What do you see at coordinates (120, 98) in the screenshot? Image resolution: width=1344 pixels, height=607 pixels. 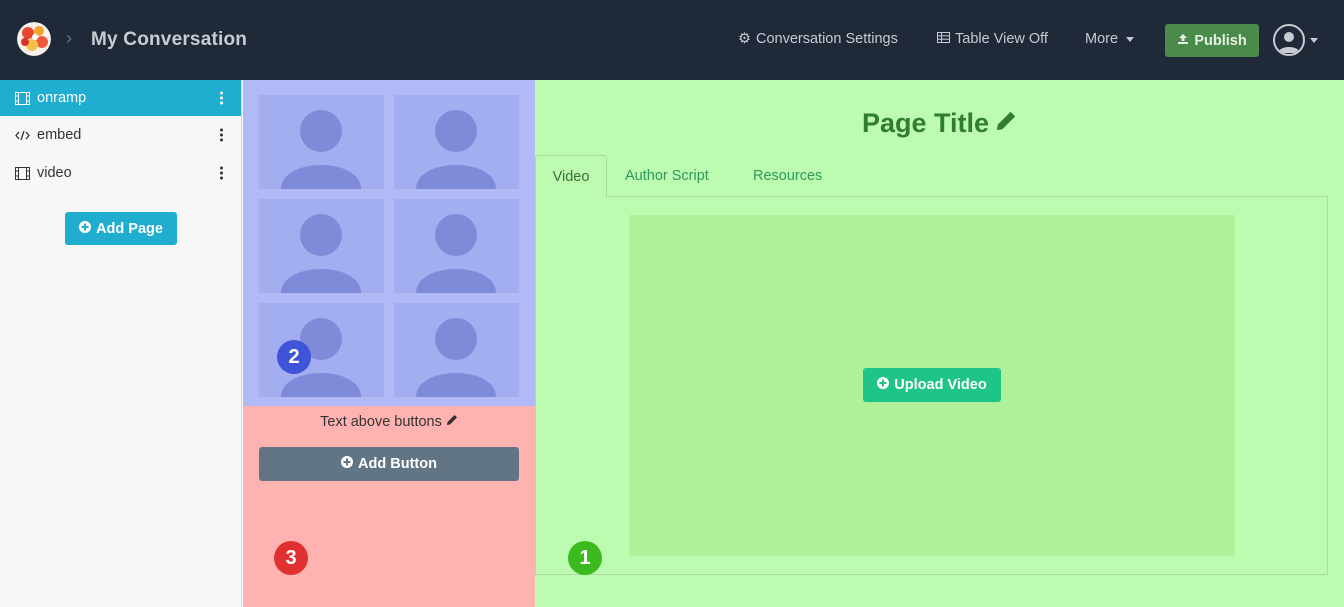 I see `sidebar-item-onramp: onramp` at bounding box center [120, 98].